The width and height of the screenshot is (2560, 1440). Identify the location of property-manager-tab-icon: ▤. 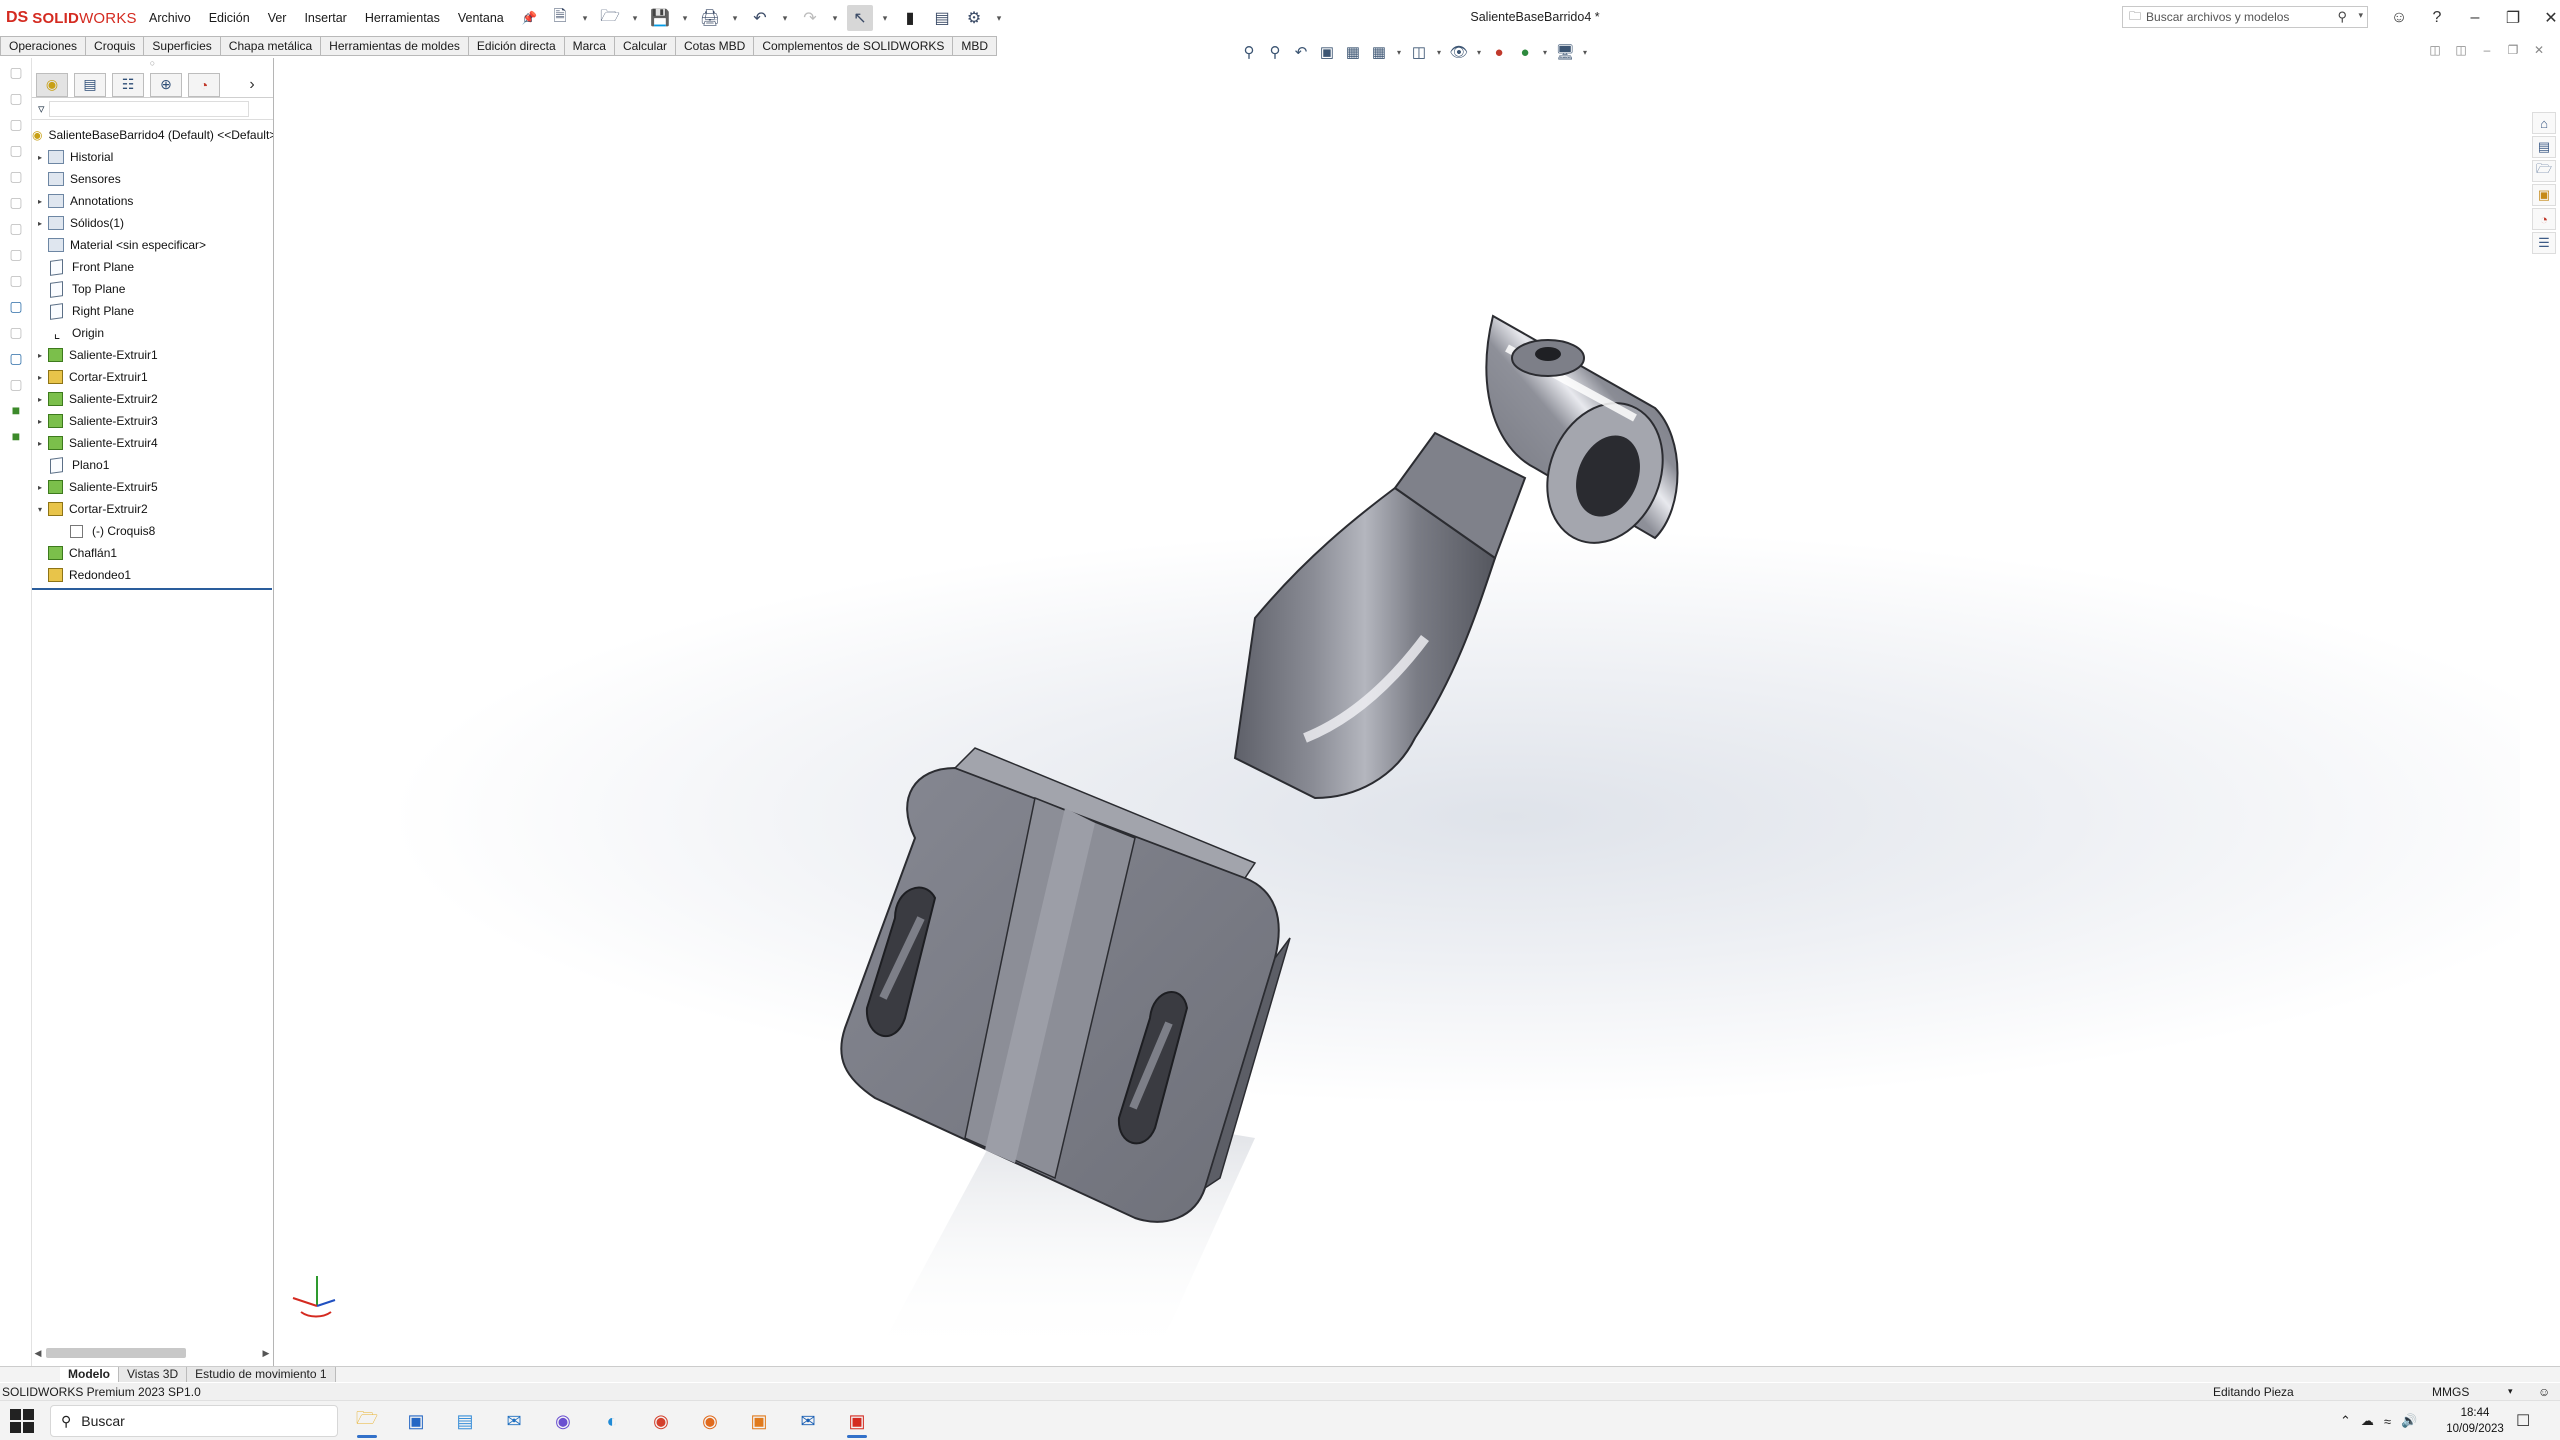
(90, 84).